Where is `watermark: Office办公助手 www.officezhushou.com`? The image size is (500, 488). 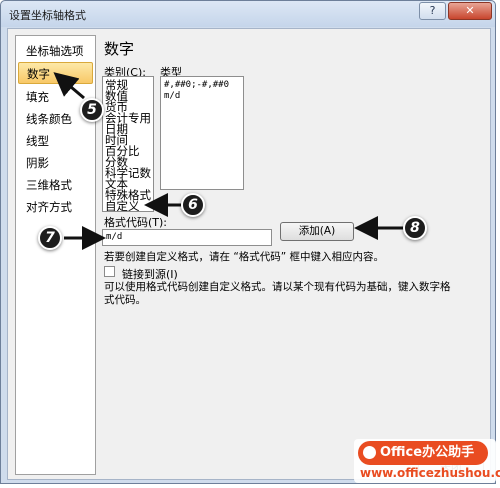 watermark: Office办公助手 www.officezhushou.com is located at coordinates (427, 461).